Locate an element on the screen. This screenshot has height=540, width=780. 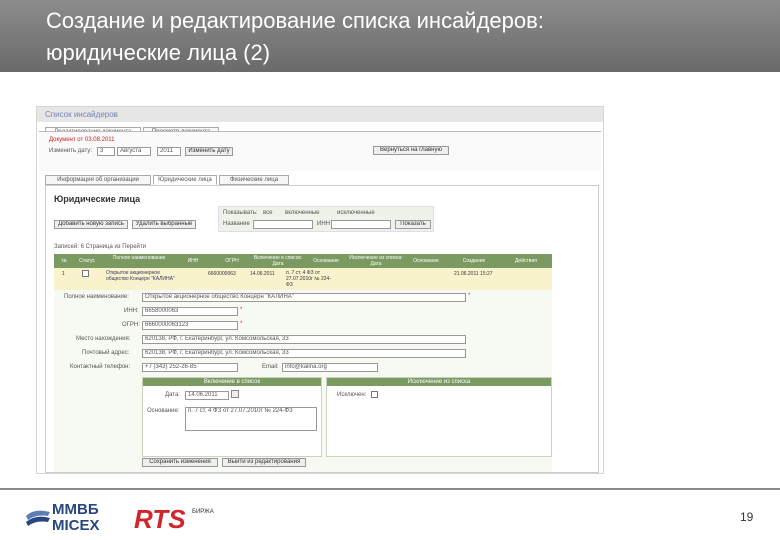
full-name-label: Полное наименование: is located at coordinates (96, 297).